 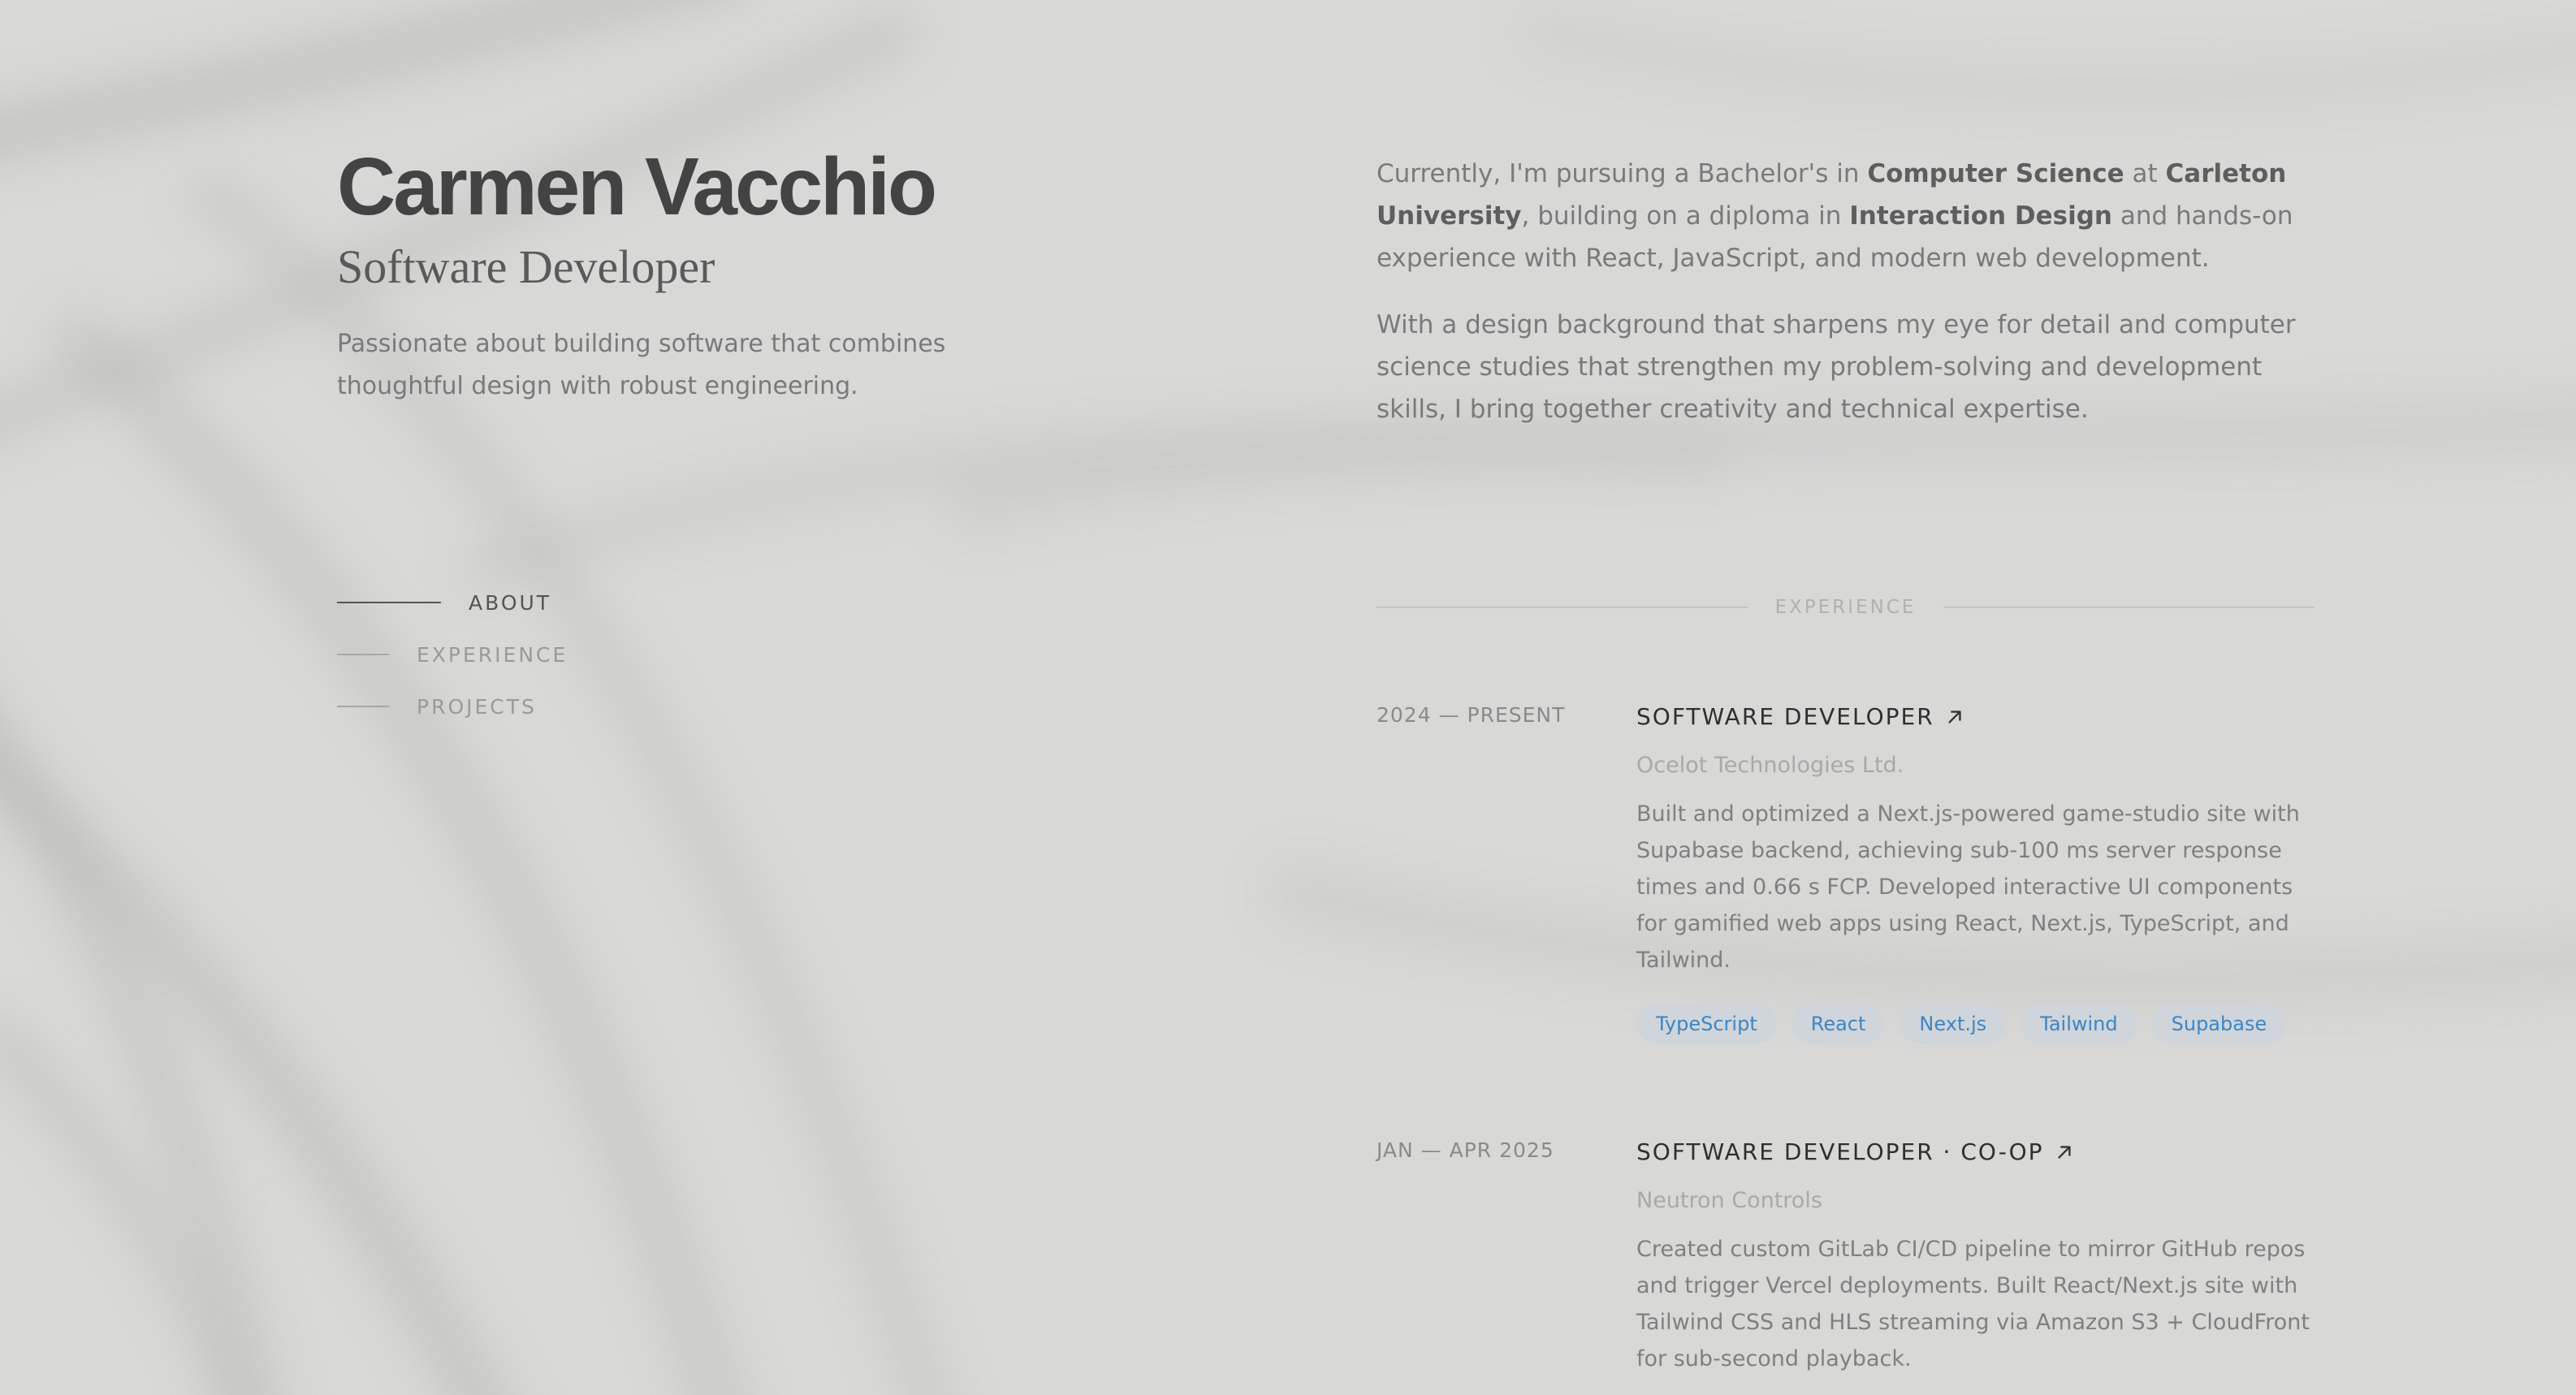 I want to click on job-company: Neutron Controls, so click(x=1729, y=1200).